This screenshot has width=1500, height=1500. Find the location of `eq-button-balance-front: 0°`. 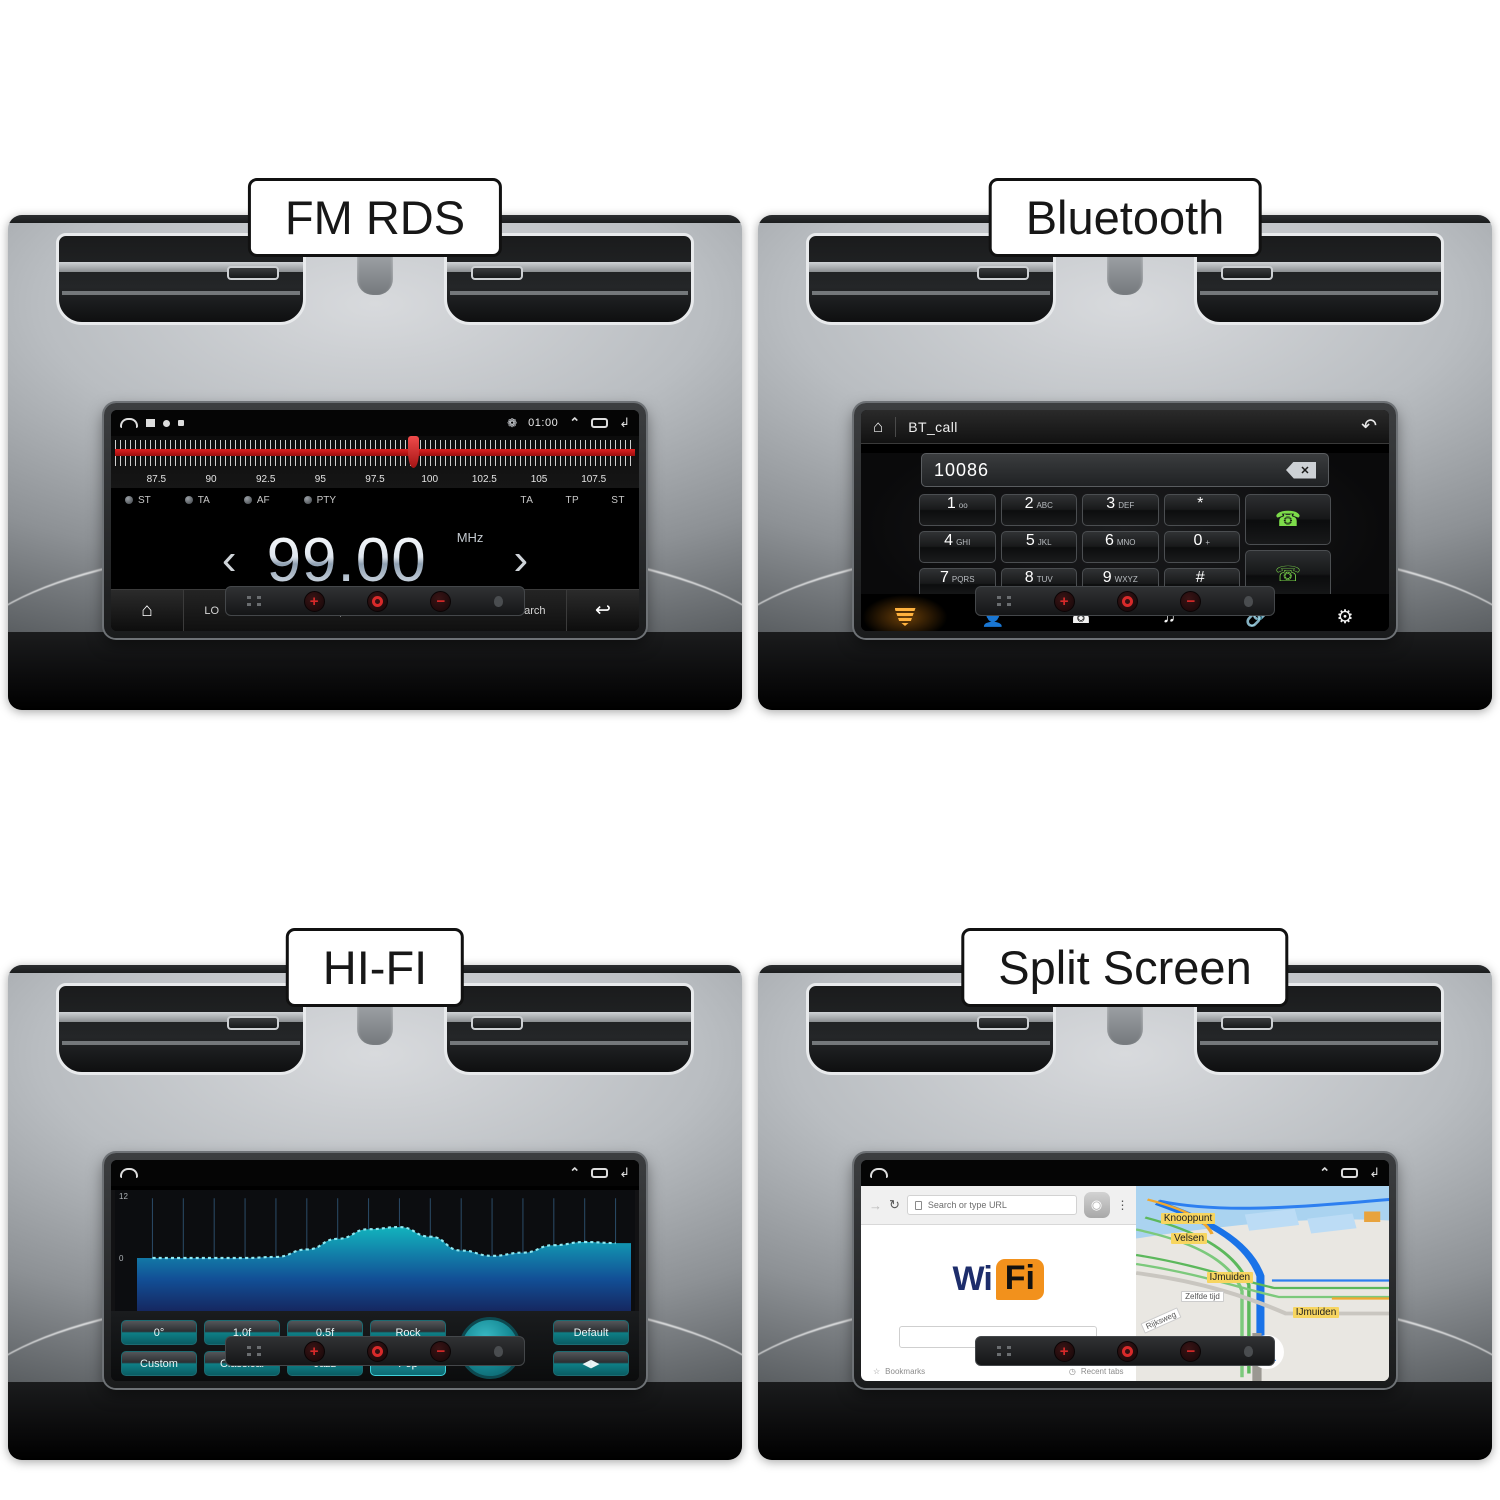

eq-button-balance-front: 0° is located at coordinates (159, 1332).